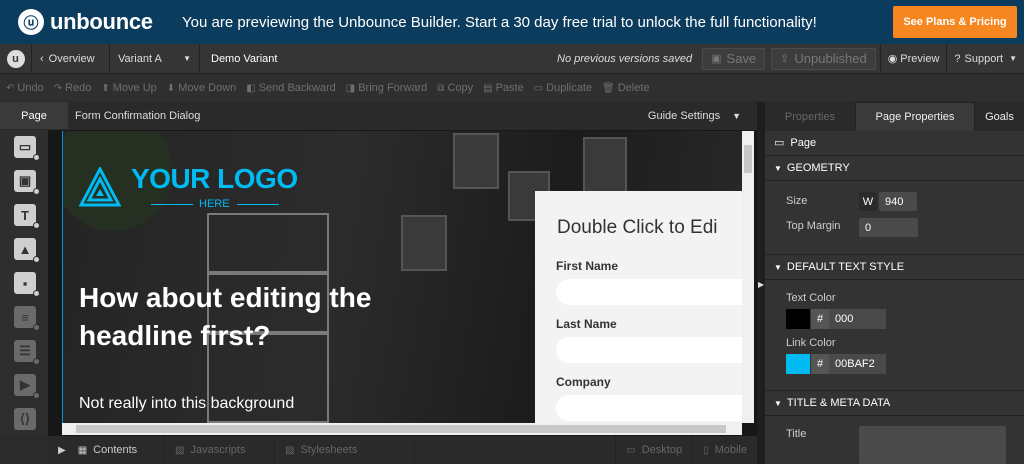 The height and width of the screenshot is (464, 1024). I want to click on title-meta-title: TITLE & META DATA, so click(838, 403).